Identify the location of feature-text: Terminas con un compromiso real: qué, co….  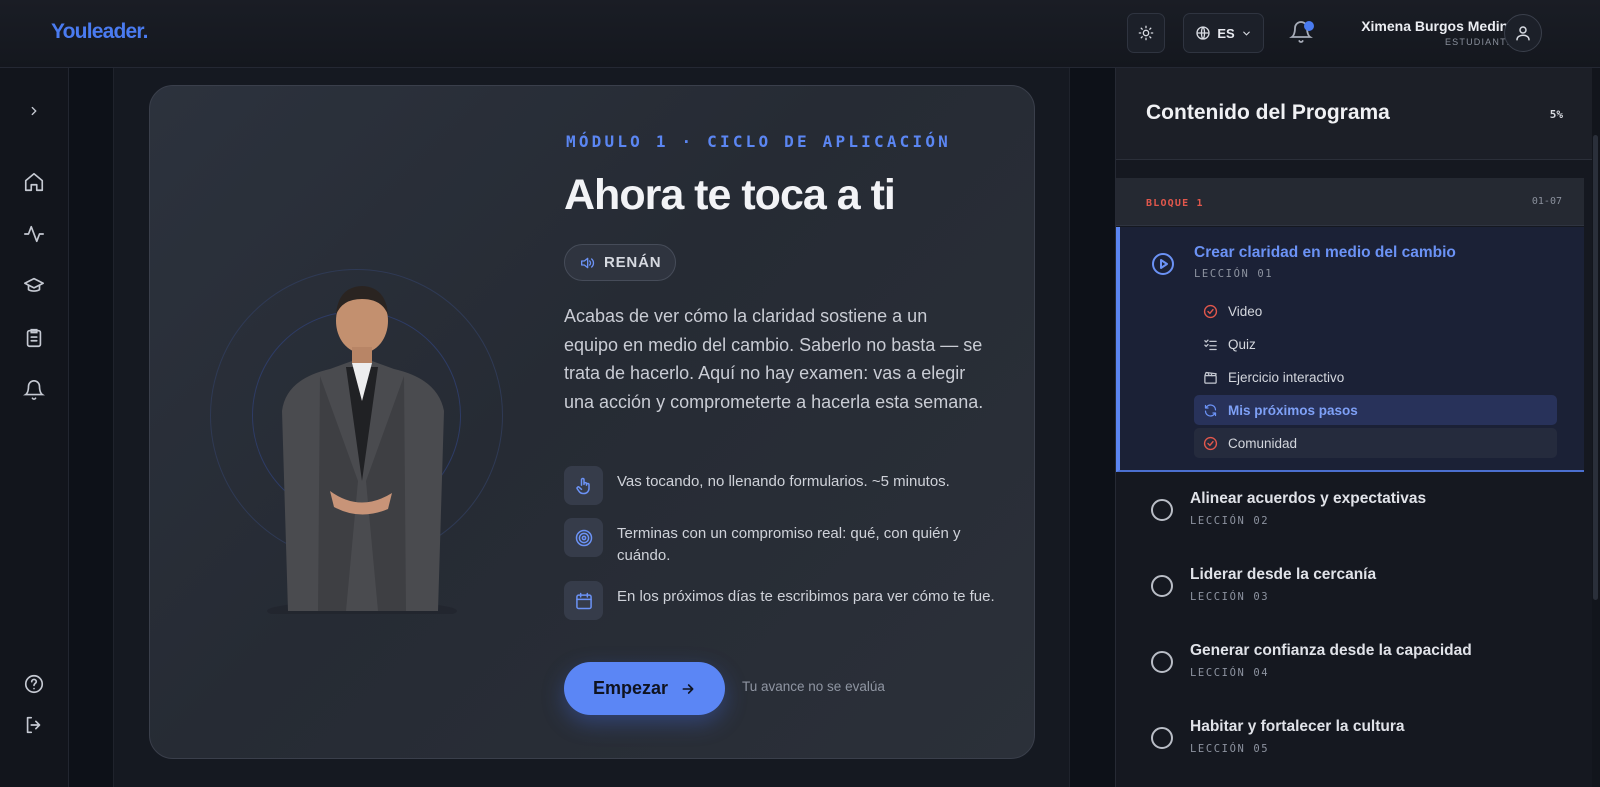
(789, 544).